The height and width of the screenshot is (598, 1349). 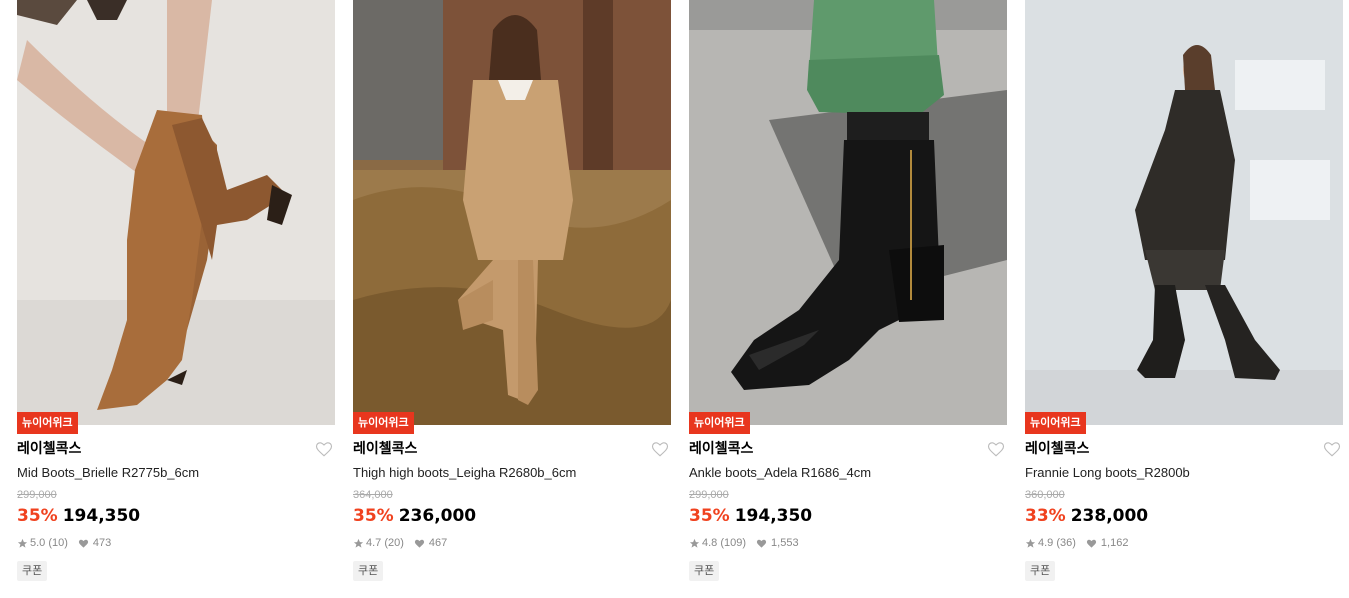 I want to click on review-count: (109), so click(x=733, y=543).